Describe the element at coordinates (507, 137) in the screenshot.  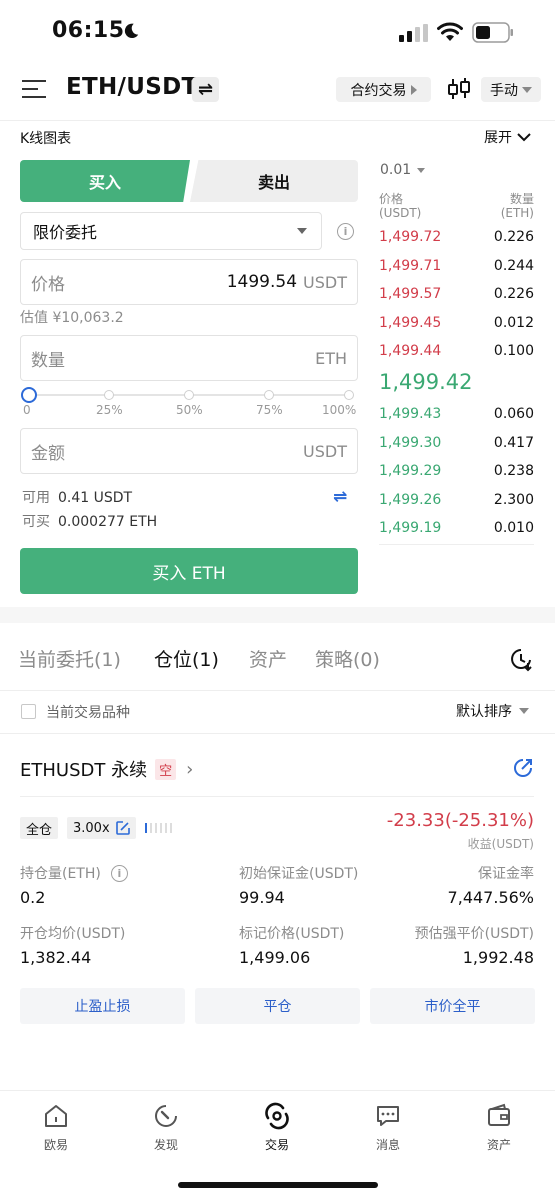
I see `expand-button: 展开` at that location.